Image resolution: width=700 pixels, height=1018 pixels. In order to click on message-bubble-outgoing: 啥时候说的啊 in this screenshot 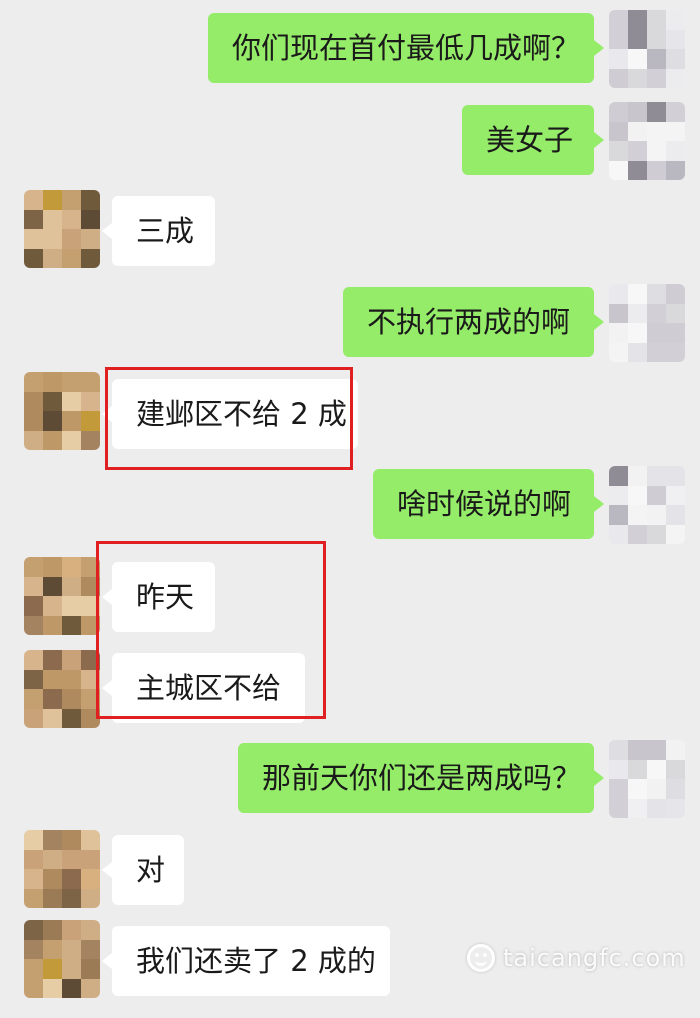, I will do `click(488, 504)`.